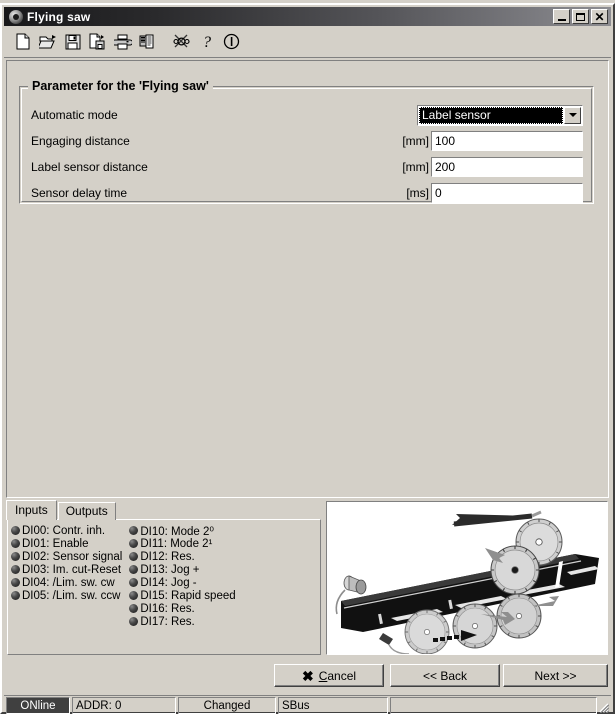  I want to click on io-label: DI03: Im. cut-Reset, so click(72, 569).